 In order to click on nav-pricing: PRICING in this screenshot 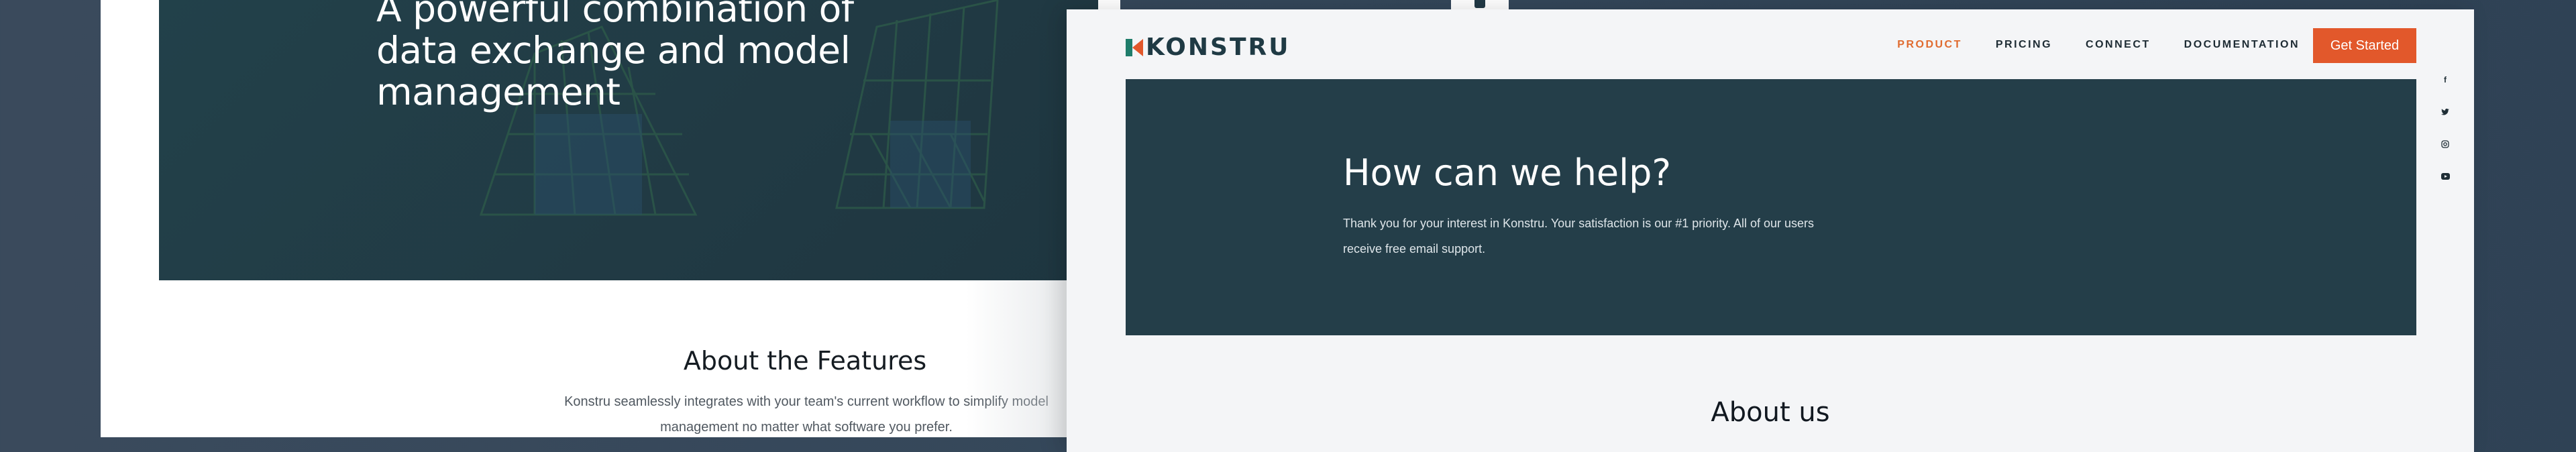, I will do `click(2024, 45)`.